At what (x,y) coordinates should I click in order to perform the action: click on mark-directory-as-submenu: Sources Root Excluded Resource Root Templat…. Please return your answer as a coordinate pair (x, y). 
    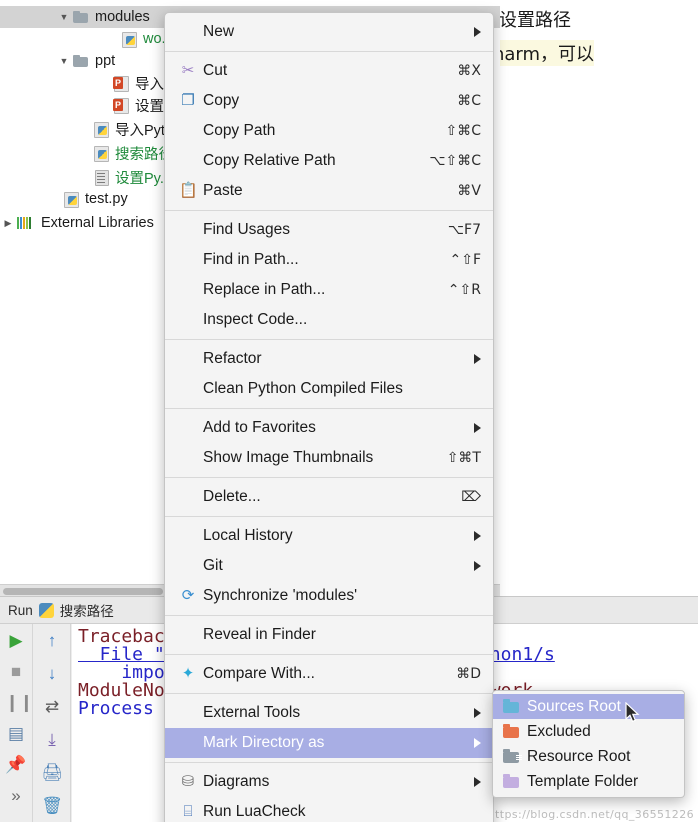
    Looking at the image, I should click on (588, 744).